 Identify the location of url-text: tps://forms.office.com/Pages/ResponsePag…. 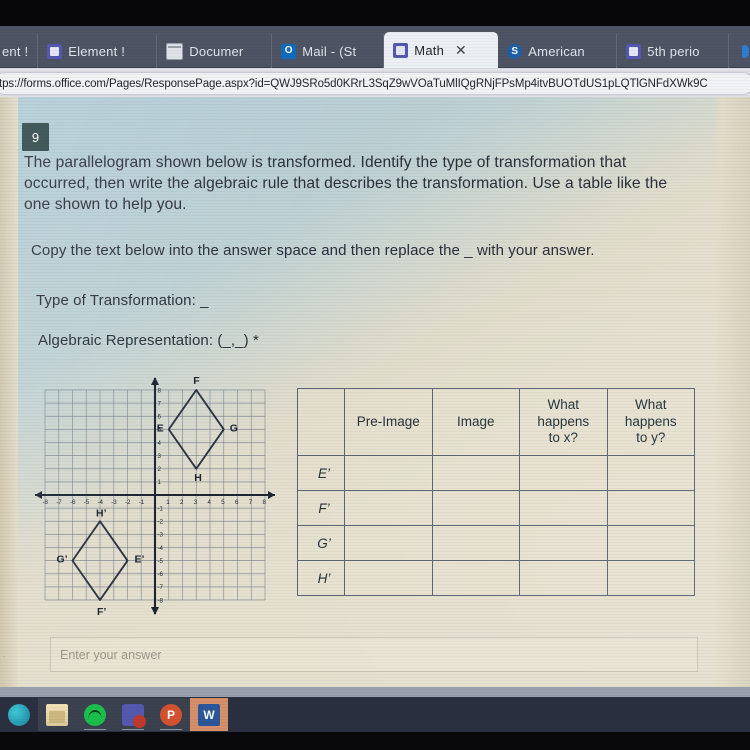
(354, 83).